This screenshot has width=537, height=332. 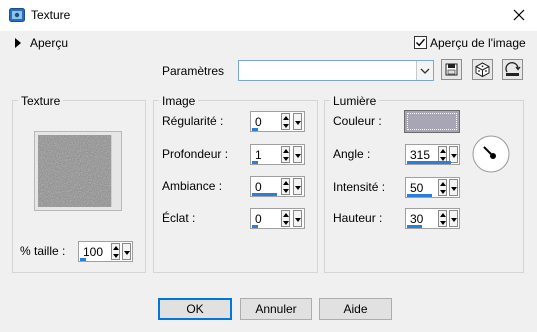 I want to click on size-dropdown, so click(x=126, y=251).